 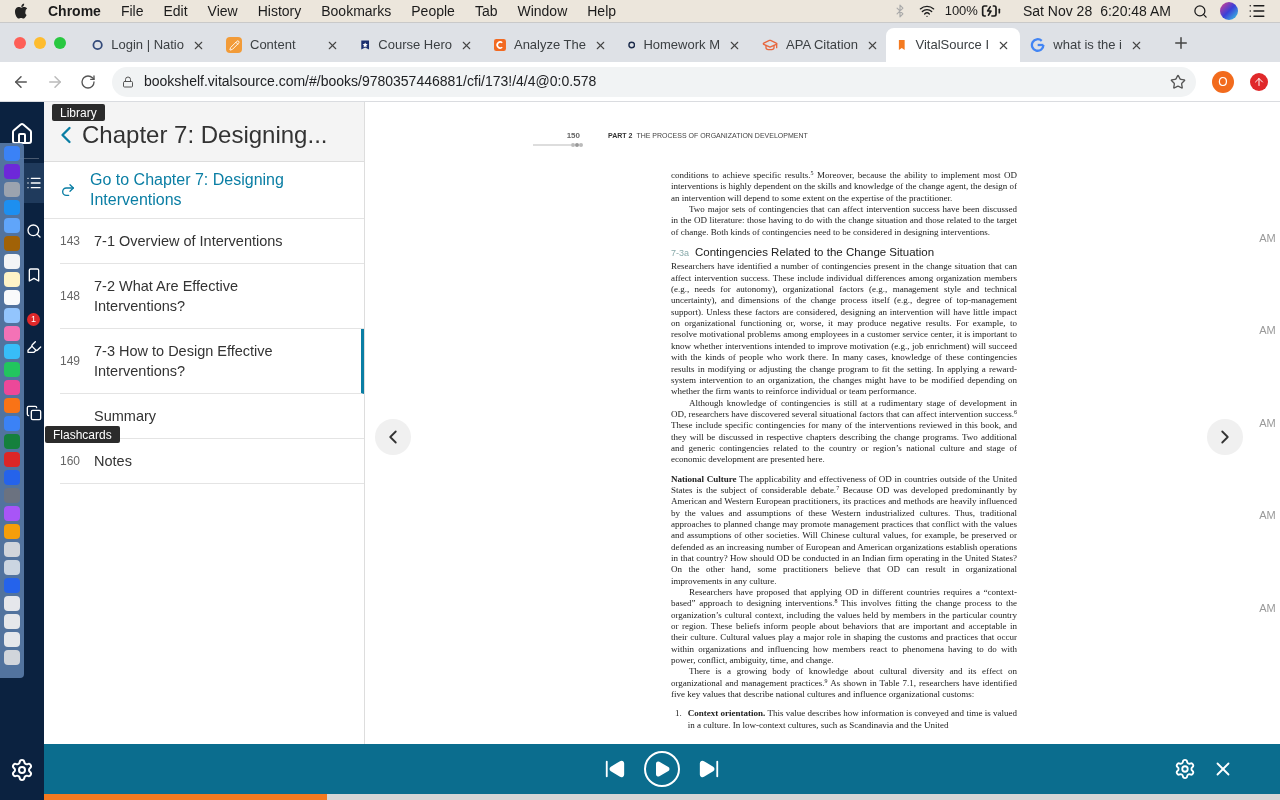 What do you see at coordinates (71, 461) in the screenshot?
I see `page-number: 160` at bounding box center [71, 461].